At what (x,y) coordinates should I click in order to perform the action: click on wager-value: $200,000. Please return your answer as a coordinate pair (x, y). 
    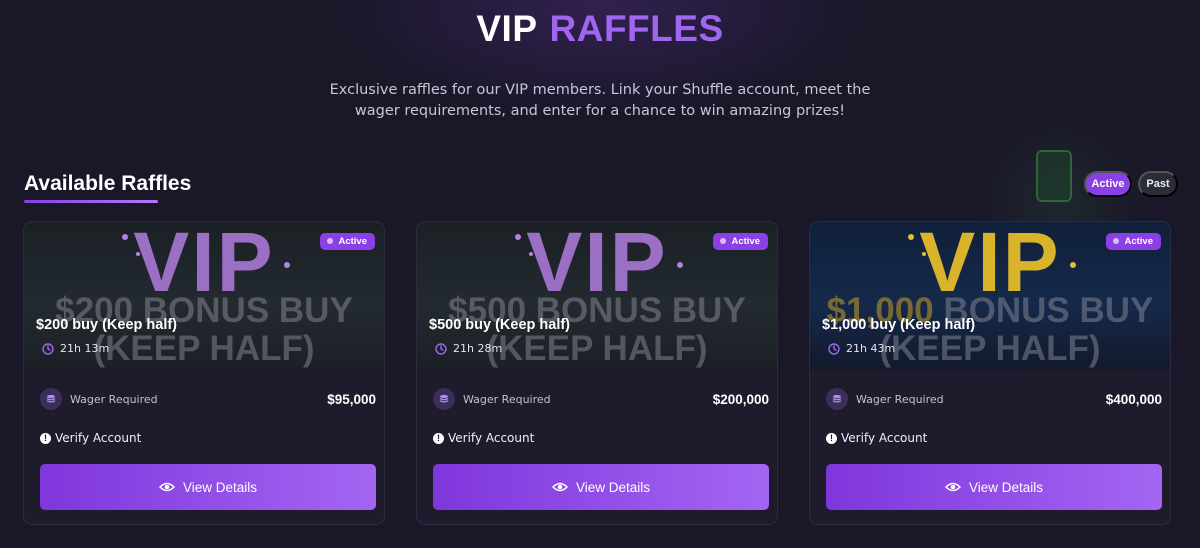
    Looking at the image, I should click on (740, 399).